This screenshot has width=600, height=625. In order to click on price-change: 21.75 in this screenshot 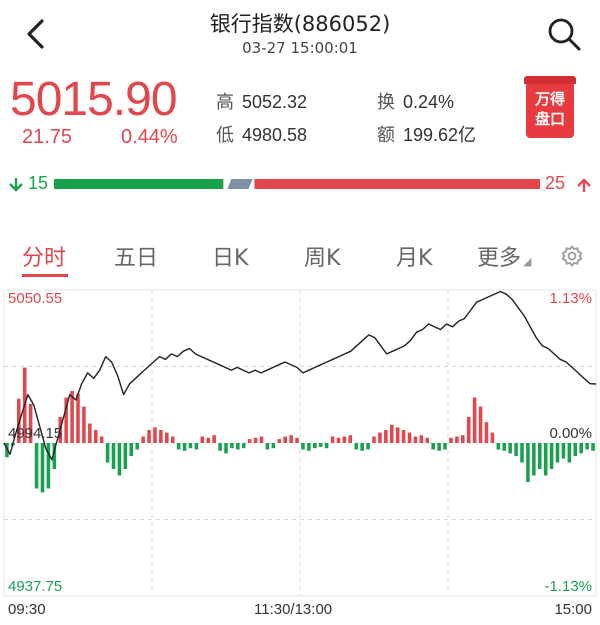, I will do `click(47, 137)`.